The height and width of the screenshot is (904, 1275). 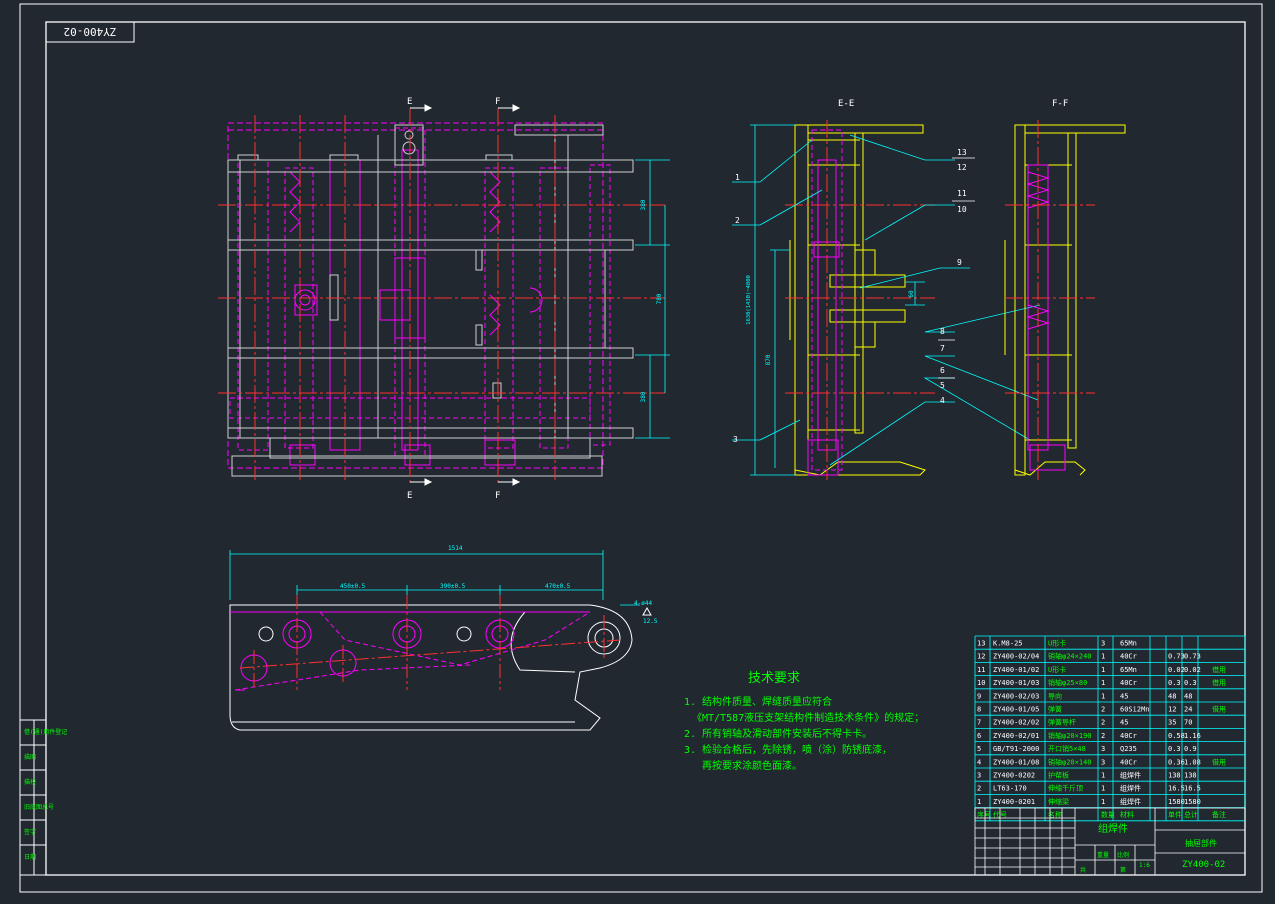 I want to click on leaders-e, so click(x=886, y=300).